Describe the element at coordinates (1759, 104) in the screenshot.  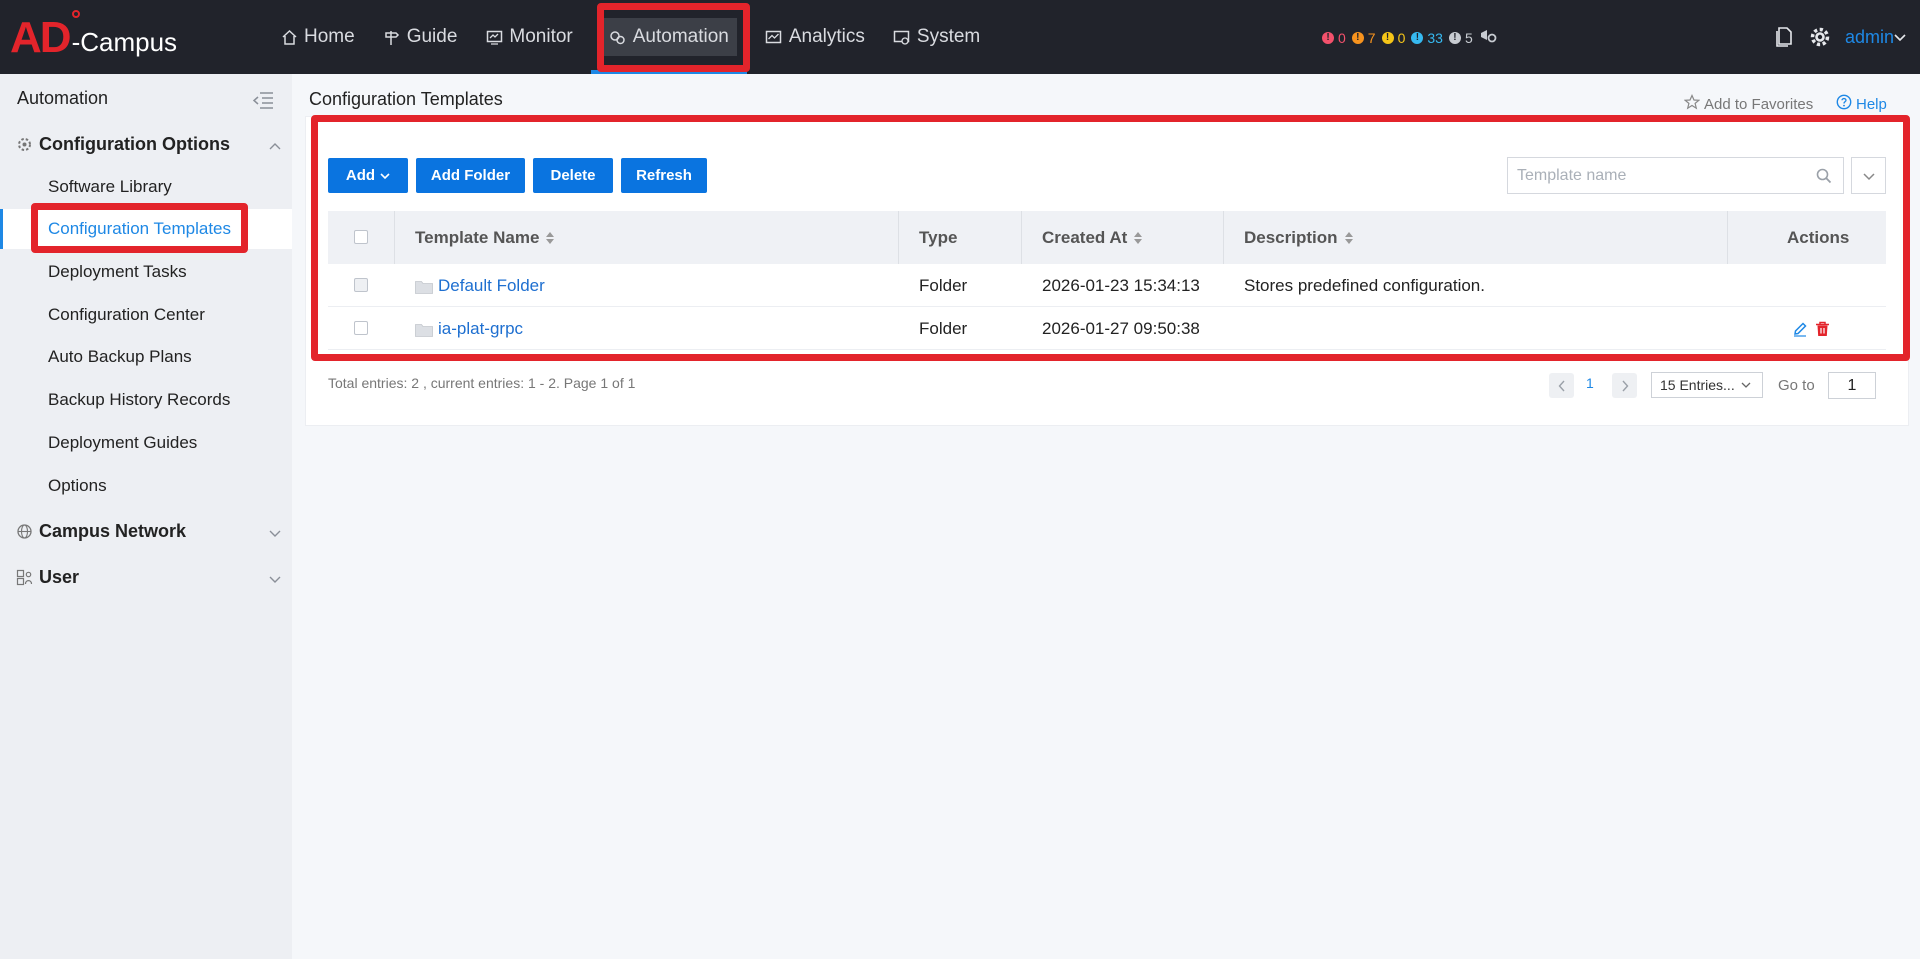
I see `add-to-favorites-label: Add to Favorites` at that location.